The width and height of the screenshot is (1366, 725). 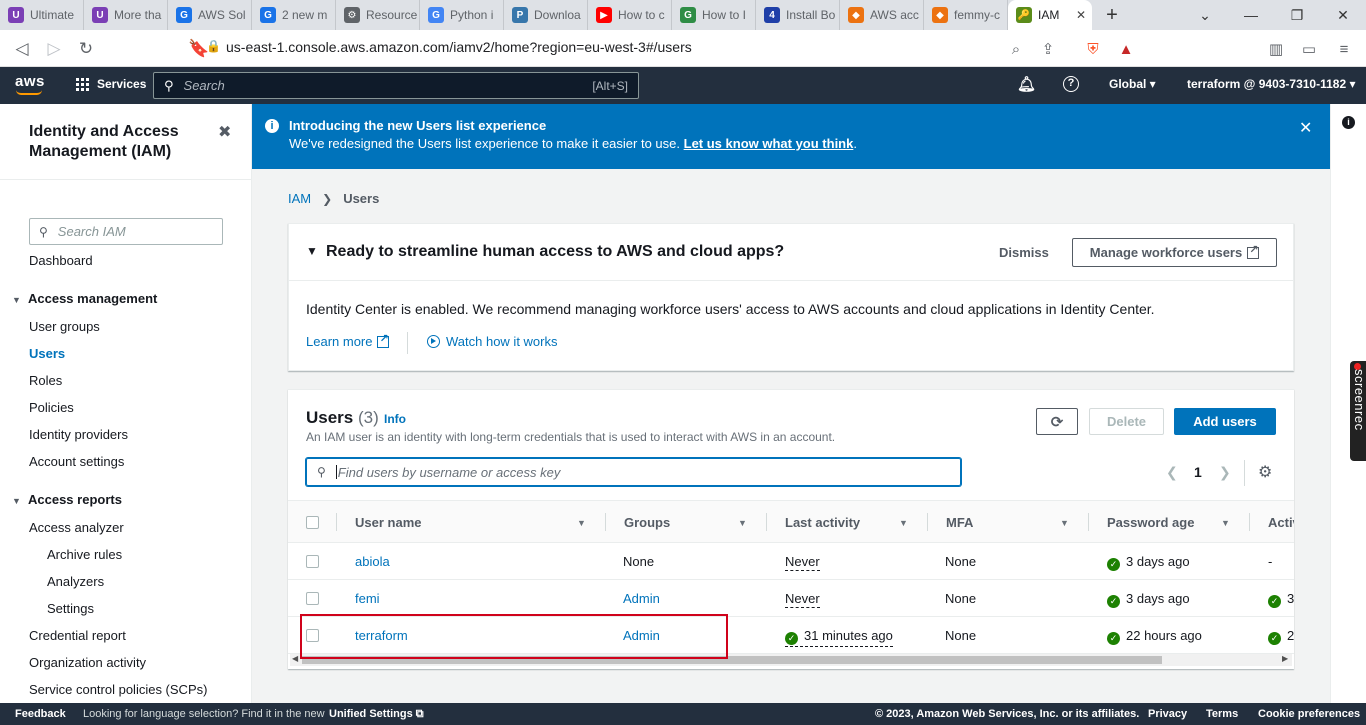 What do you see at coordinates (1081, 15) in the screenshot?
I see `close-tab-icon: ✕` at bounding box center [1081, 15].